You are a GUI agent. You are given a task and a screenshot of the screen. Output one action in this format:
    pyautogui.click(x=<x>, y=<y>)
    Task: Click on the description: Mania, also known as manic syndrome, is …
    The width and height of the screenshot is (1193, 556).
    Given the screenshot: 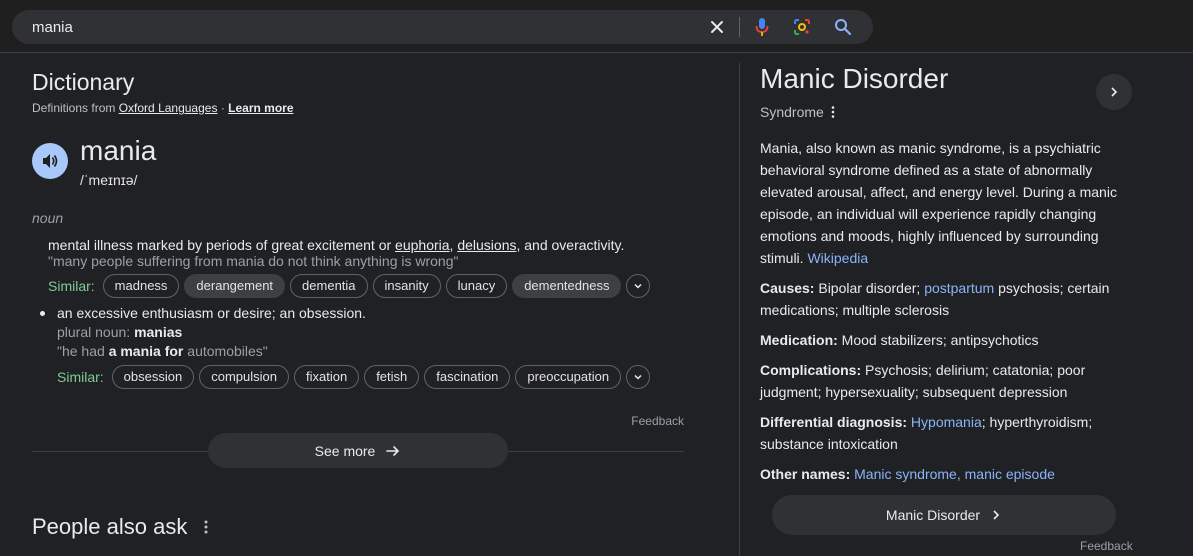 What is the action you would take?
    pyautogui.click(x=943, y=203)
    